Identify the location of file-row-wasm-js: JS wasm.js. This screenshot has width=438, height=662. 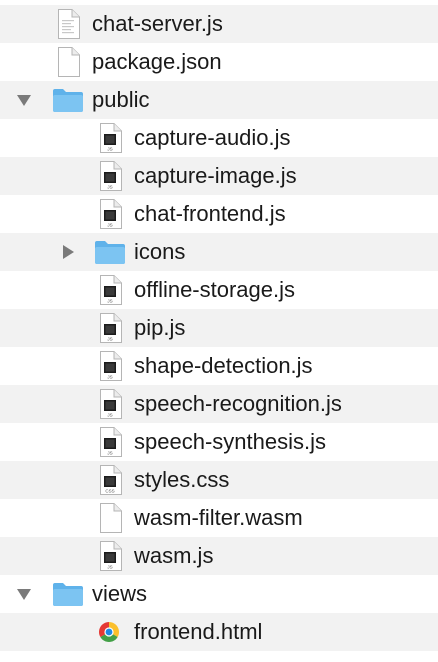
(219, 556).